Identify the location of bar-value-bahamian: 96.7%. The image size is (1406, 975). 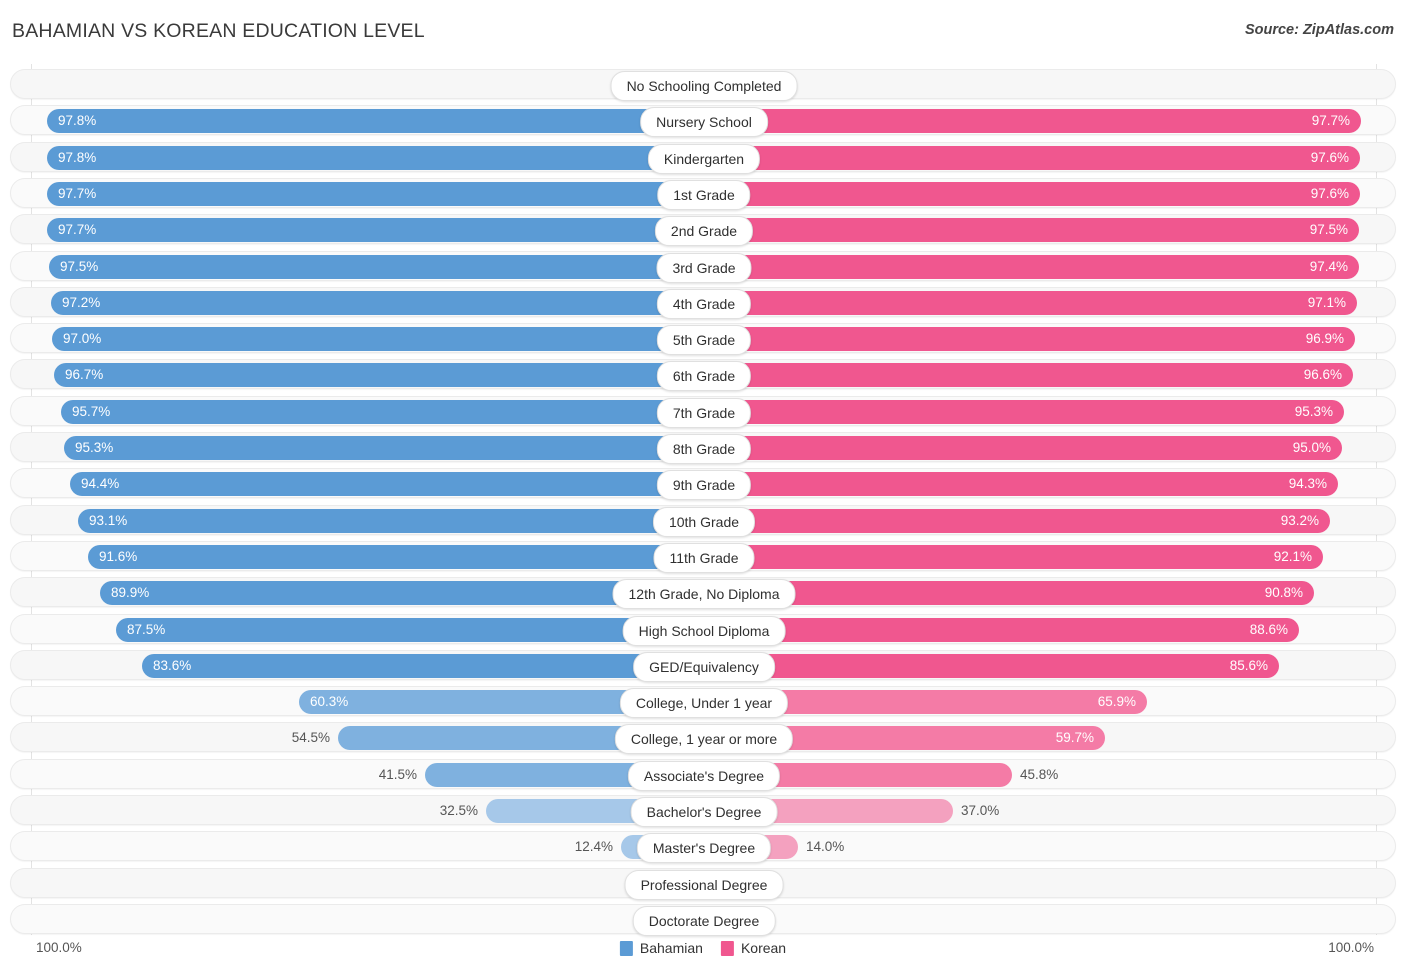
(84, 375).